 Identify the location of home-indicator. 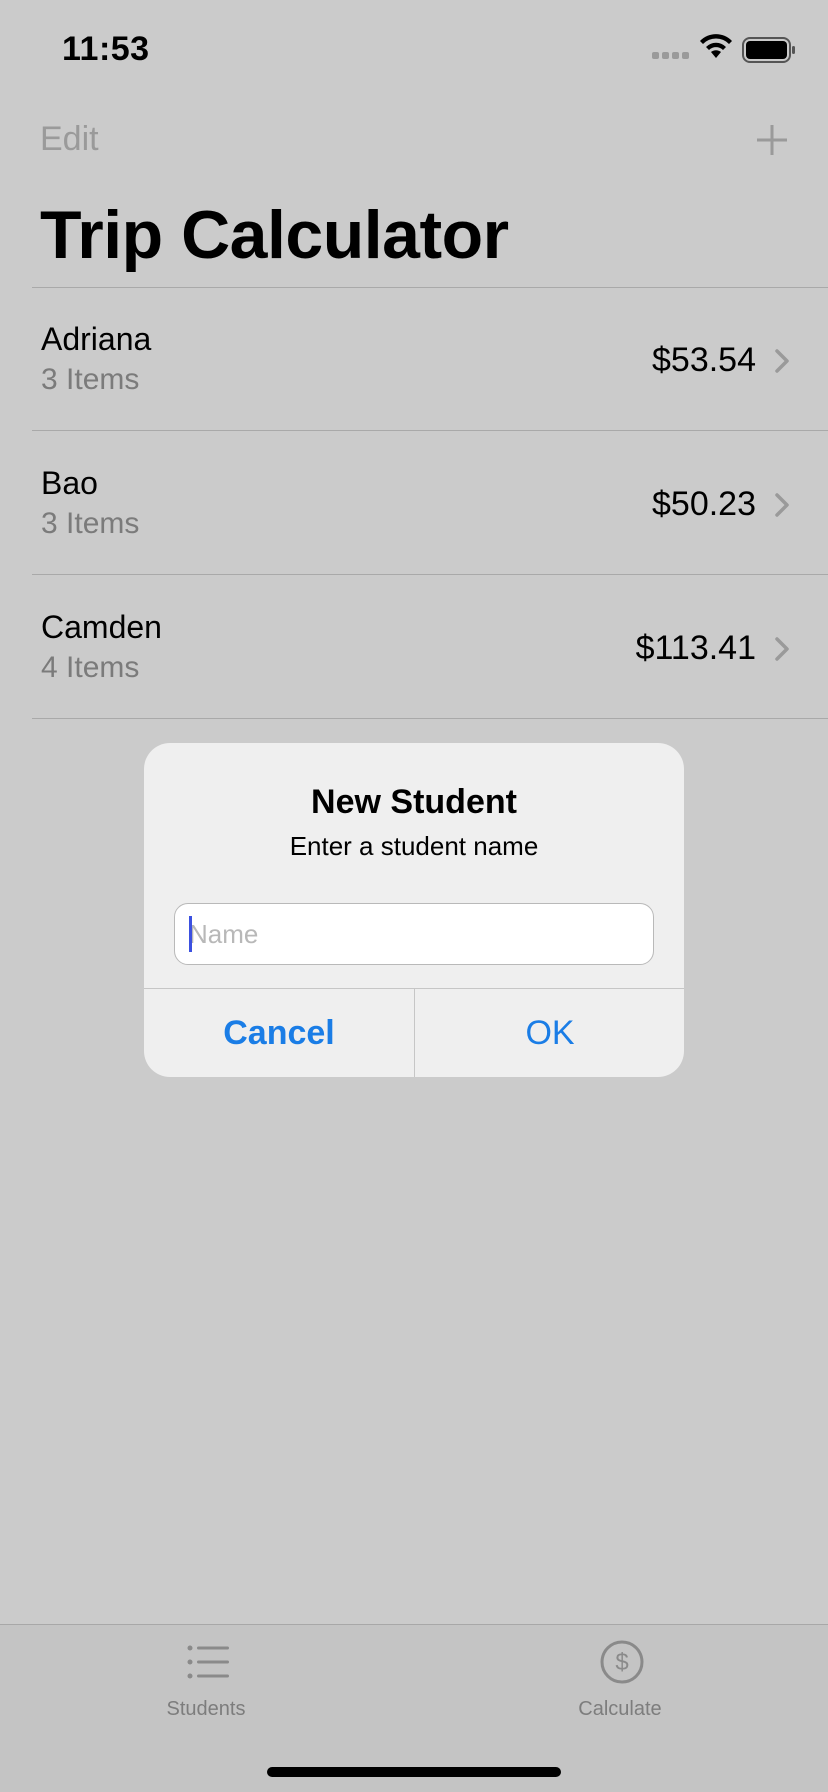
(414, 1772).